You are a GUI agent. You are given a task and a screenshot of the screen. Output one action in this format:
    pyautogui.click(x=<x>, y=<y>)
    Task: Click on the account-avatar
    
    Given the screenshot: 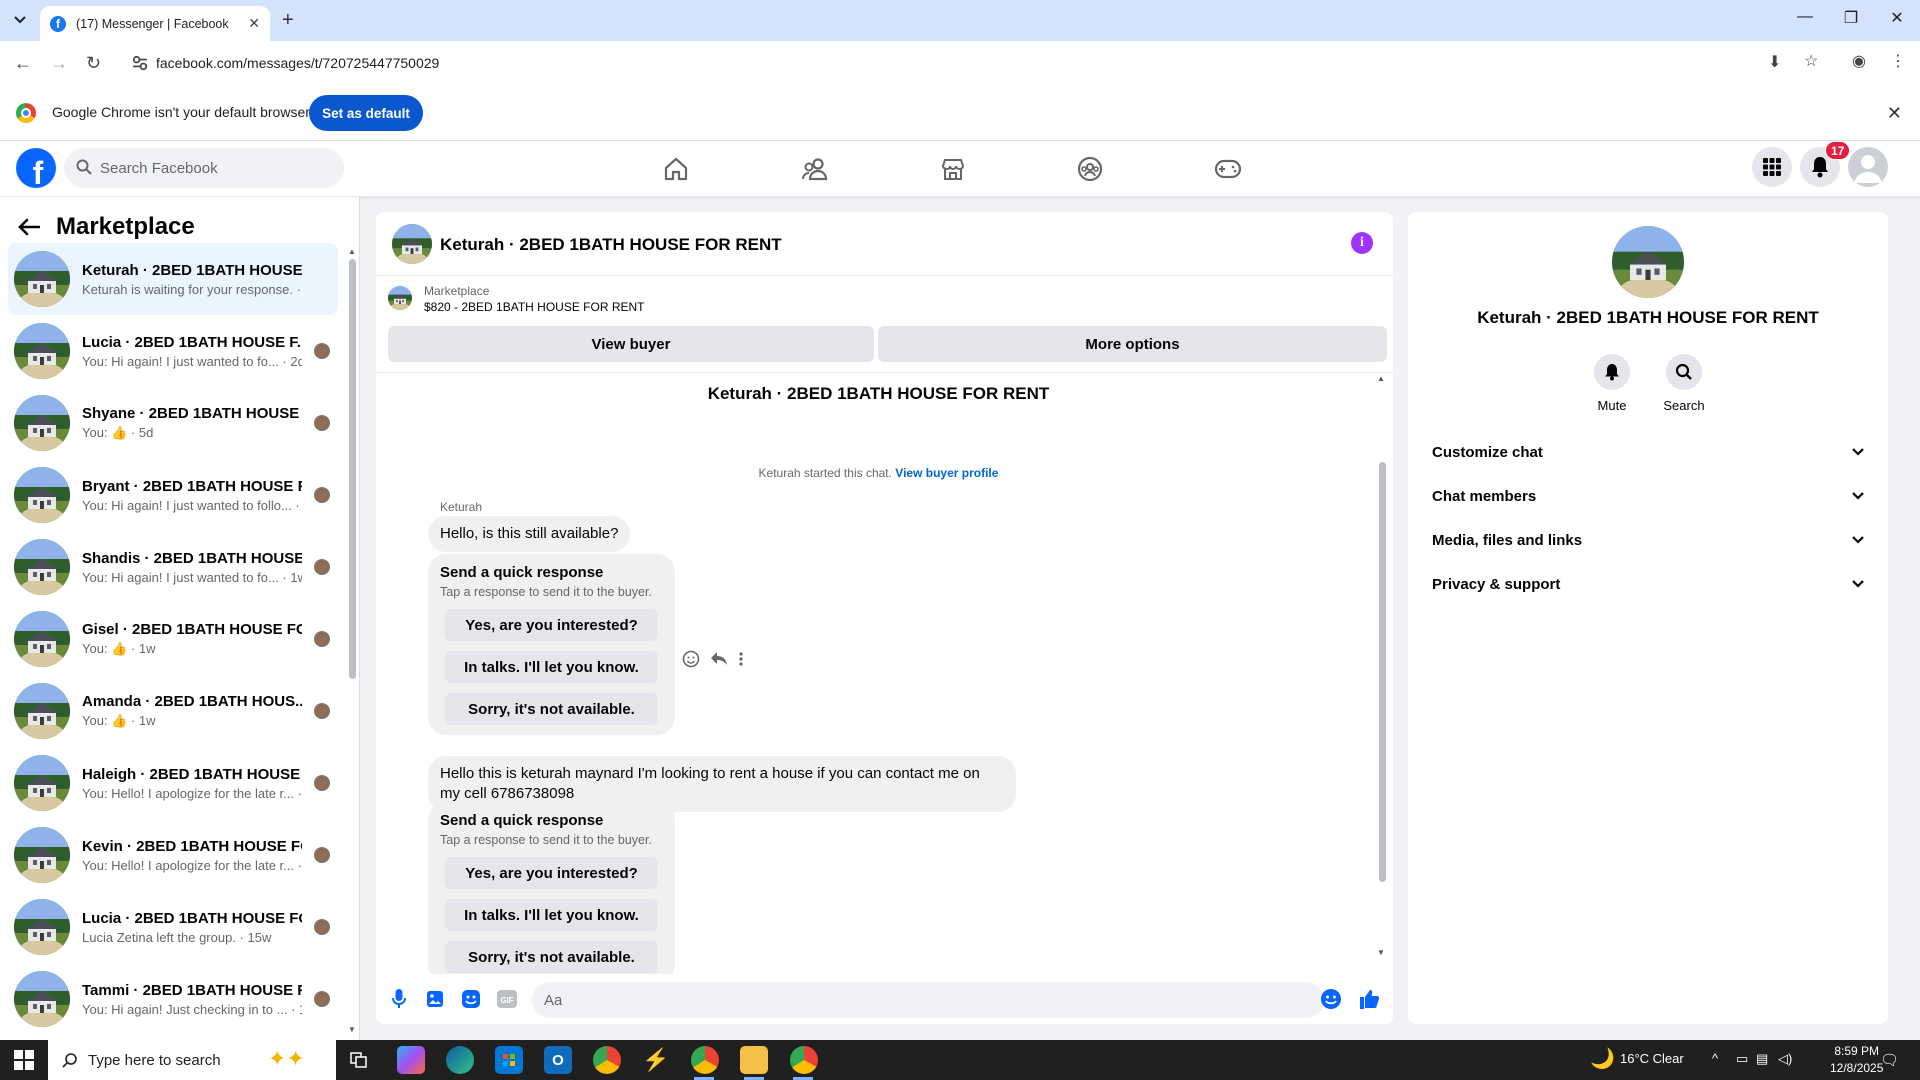 What is the action you would take?
    pyautogui.click(x=1868, y=167)
    